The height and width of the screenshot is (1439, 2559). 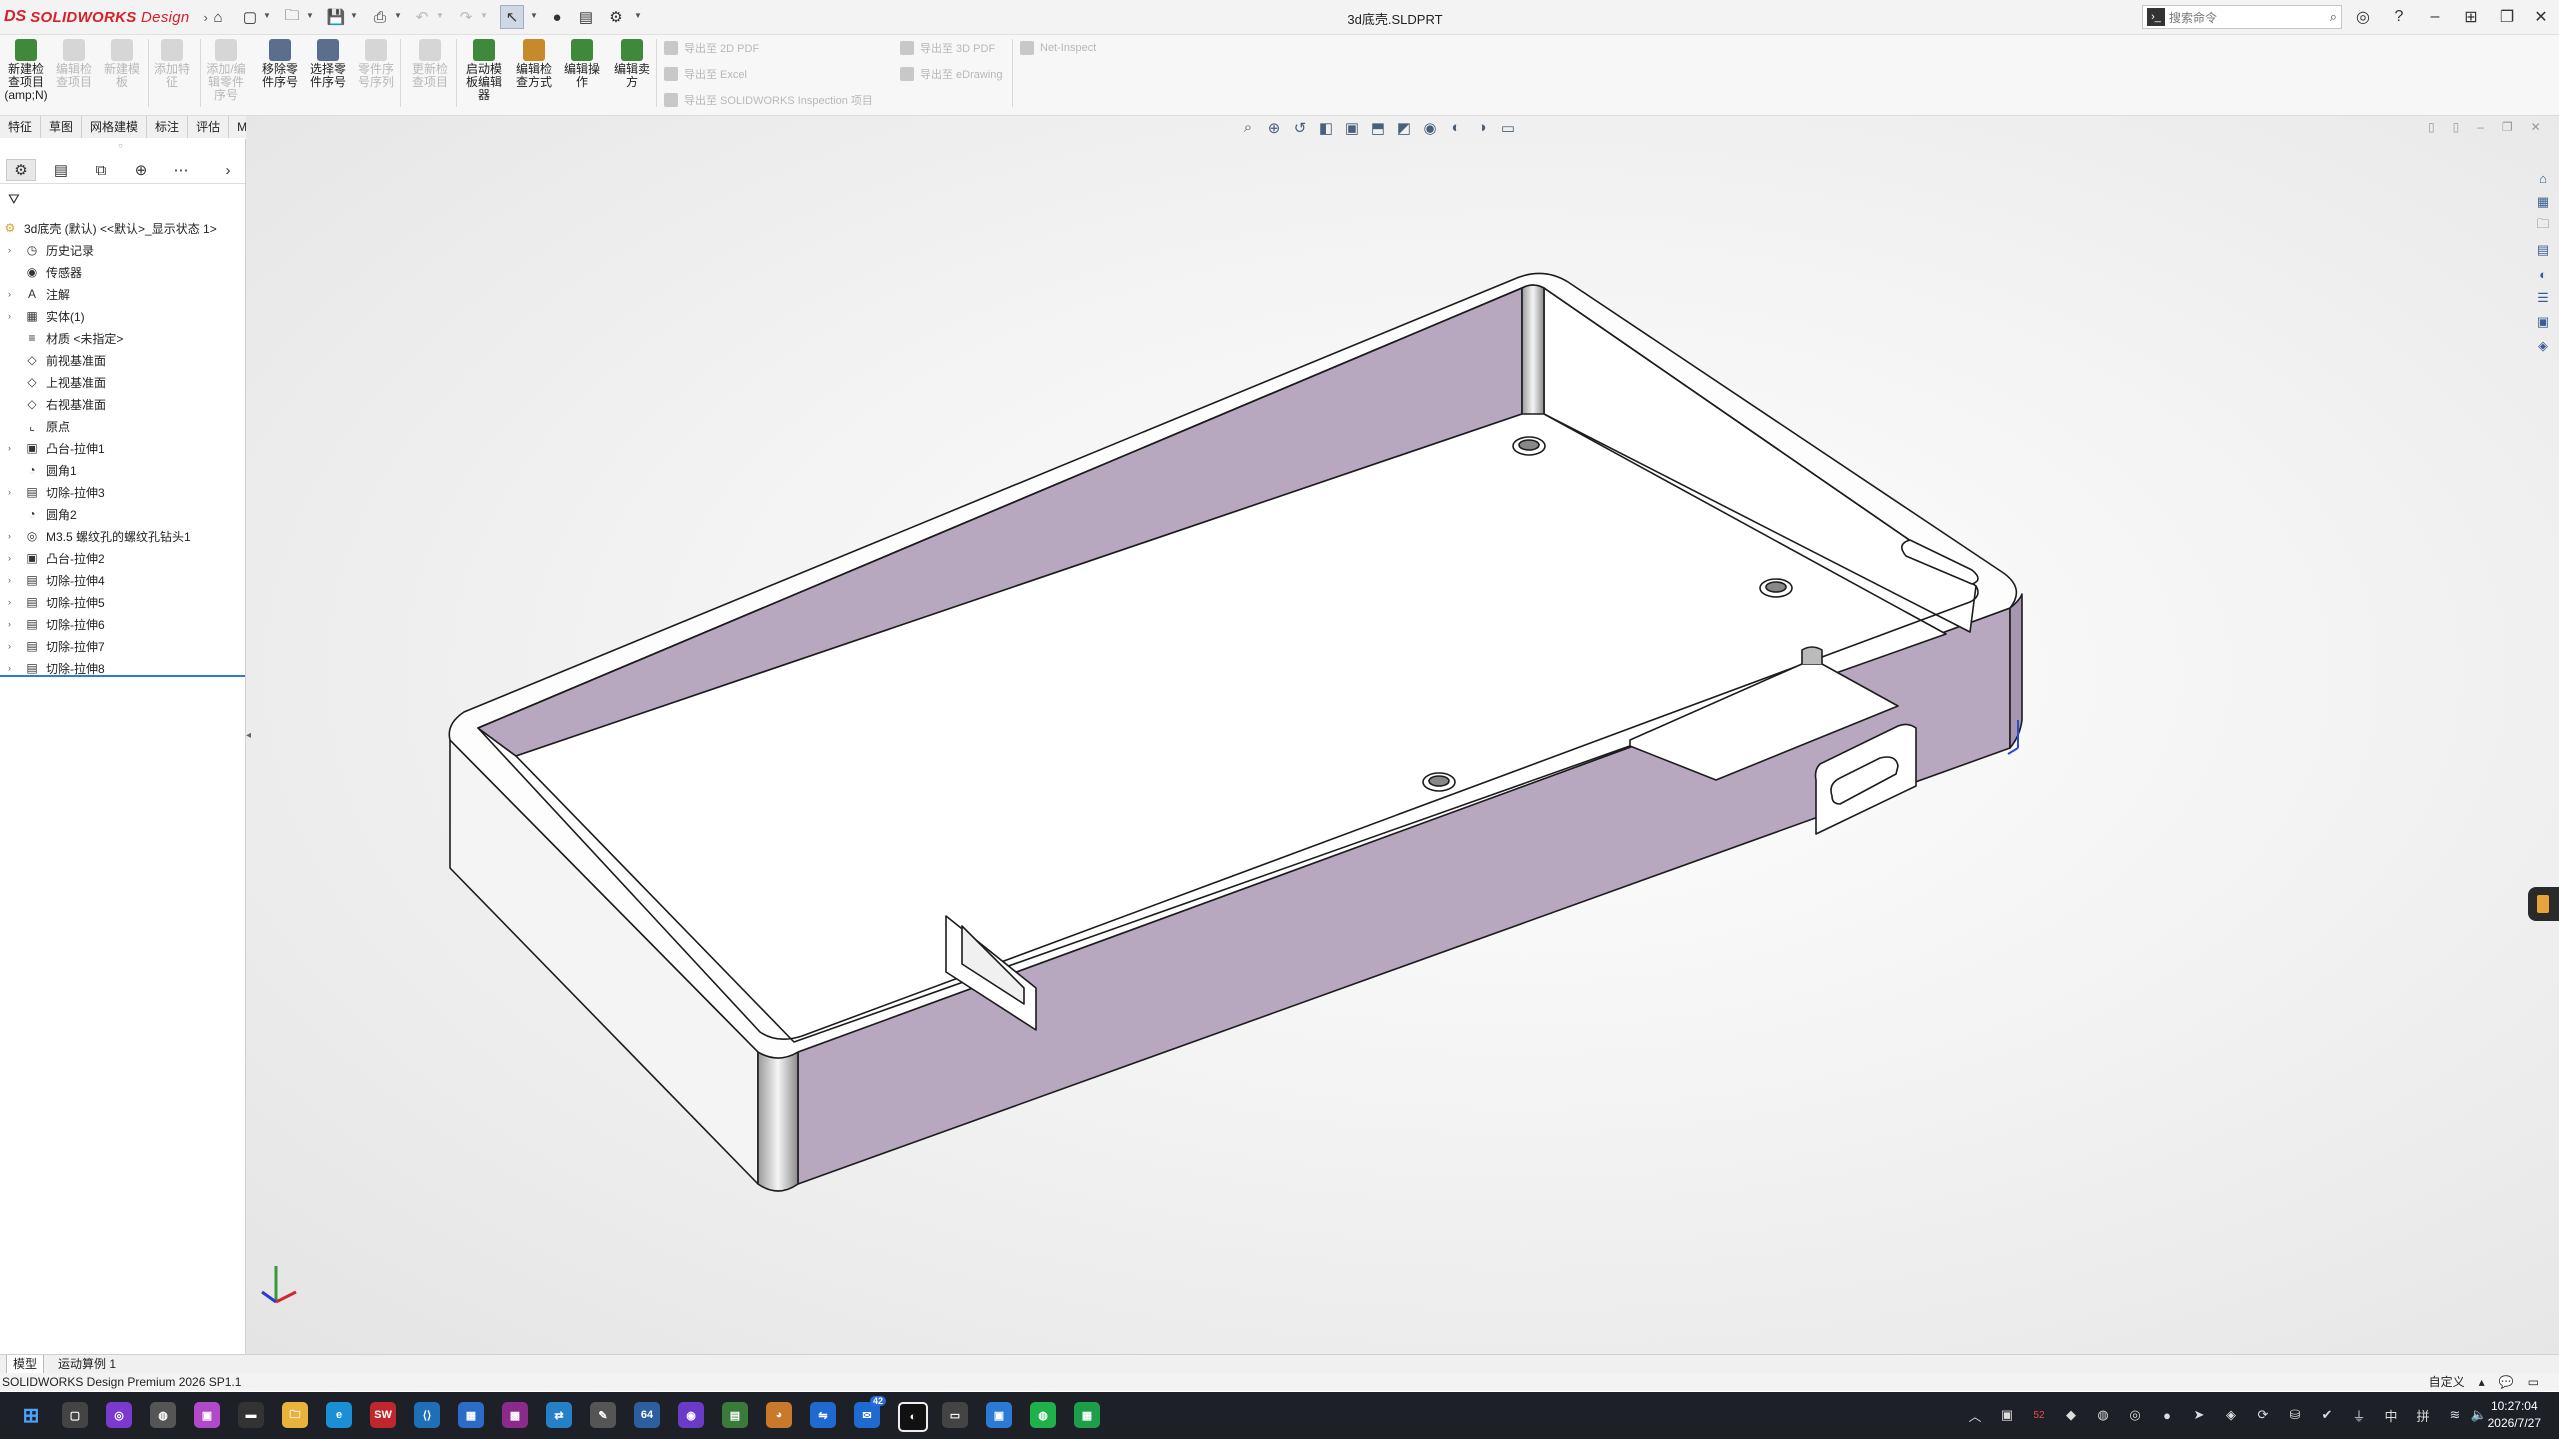 What do you see at coordinates (2543, 274) in the screenshot?
I see `appearances-icon: ◐` at bounding box center [2543, 274].